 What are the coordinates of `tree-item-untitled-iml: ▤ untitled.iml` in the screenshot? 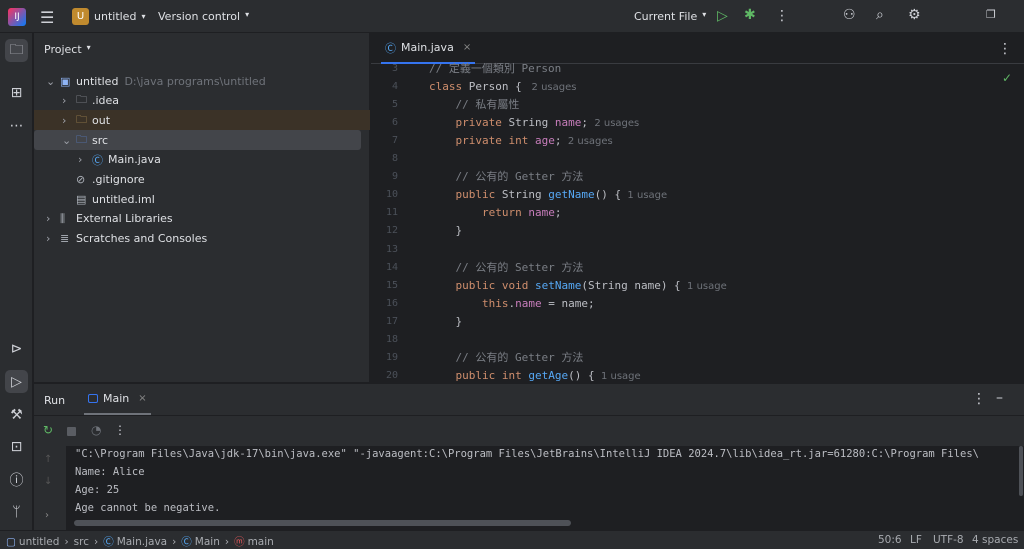 It's located at (202, 199).